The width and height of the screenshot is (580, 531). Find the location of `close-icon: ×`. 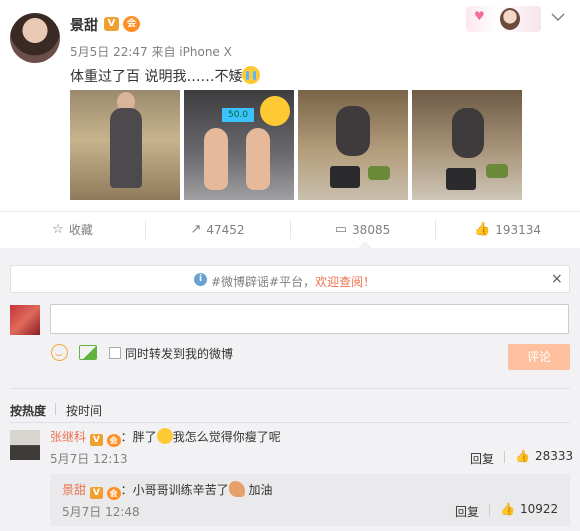

close-icon: × is located at coordinates (557, 279).